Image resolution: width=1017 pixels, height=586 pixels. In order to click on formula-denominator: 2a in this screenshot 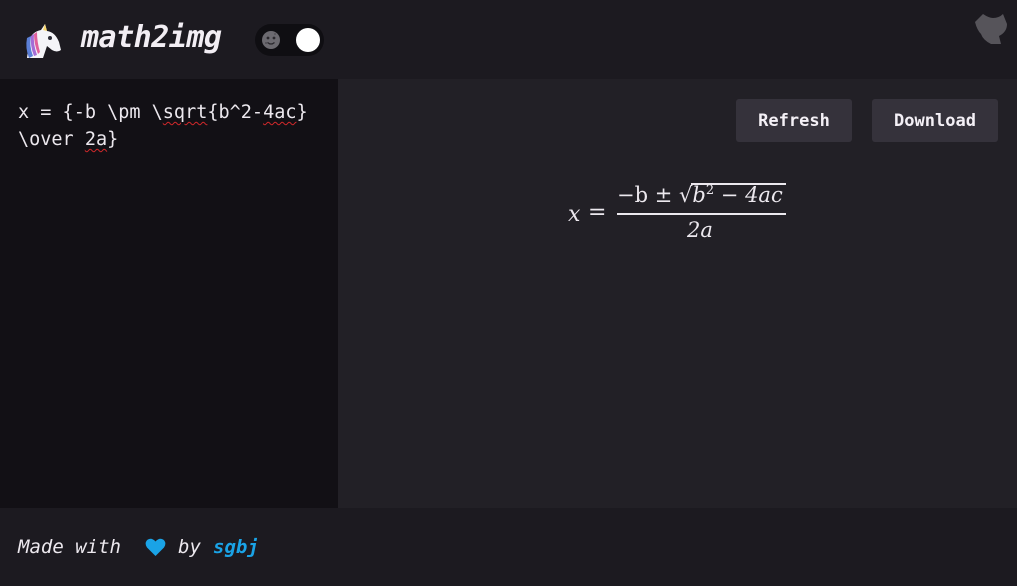, I will do `click(700, 230)`.